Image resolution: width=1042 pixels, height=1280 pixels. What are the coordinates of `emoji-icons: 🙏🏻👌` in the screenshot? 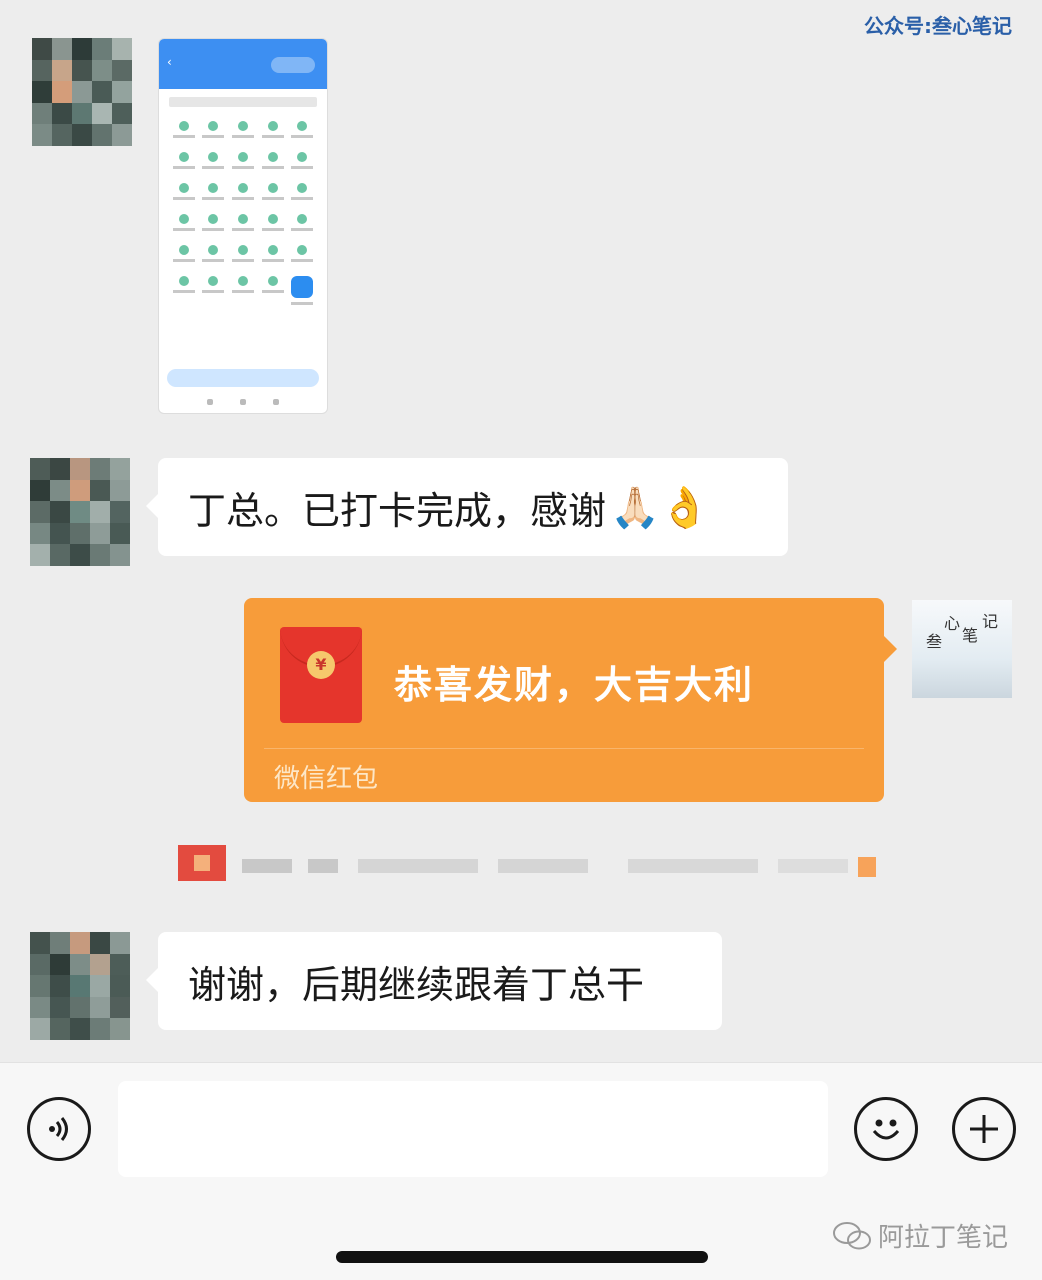 It's located at (660, 507).